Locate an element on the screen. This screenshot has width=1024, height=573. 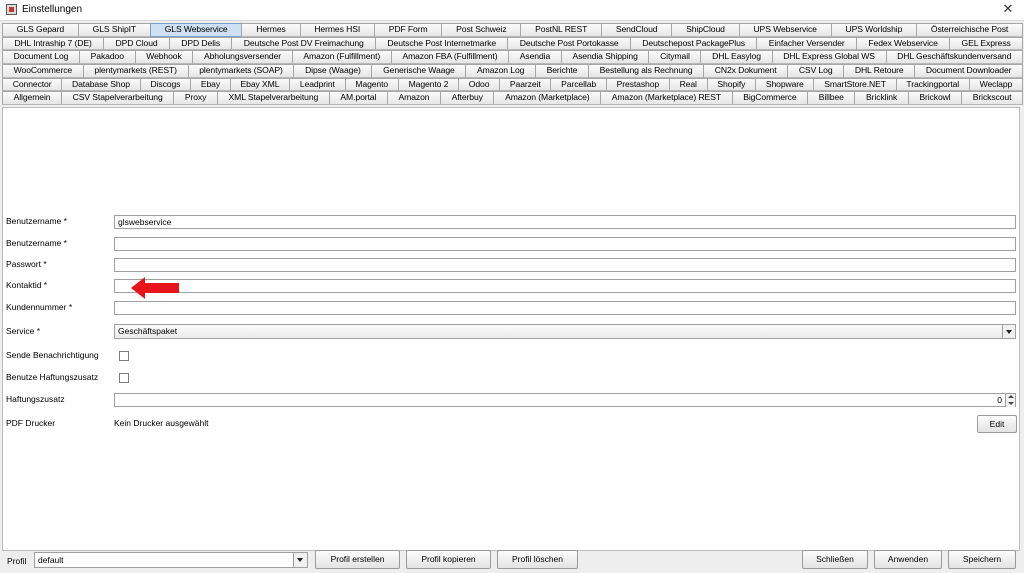
tab: Parcellab is located at coordinates (578, 84).